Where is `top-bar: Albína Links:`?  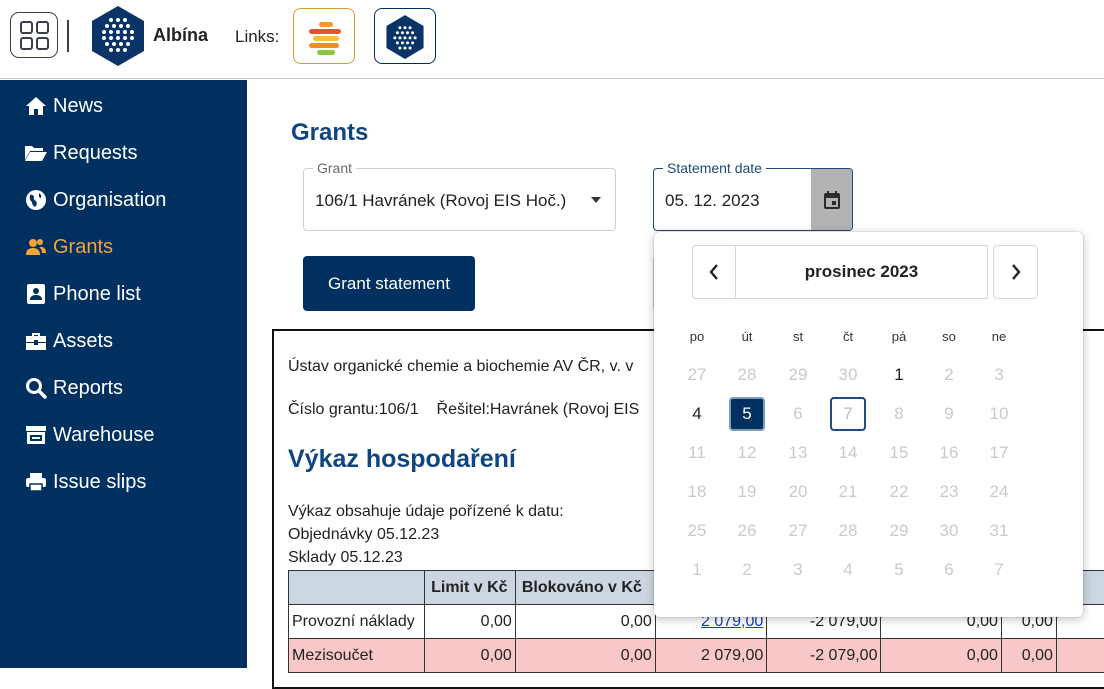
top-bar: Albína Links: is located at coordinates (552, 39).